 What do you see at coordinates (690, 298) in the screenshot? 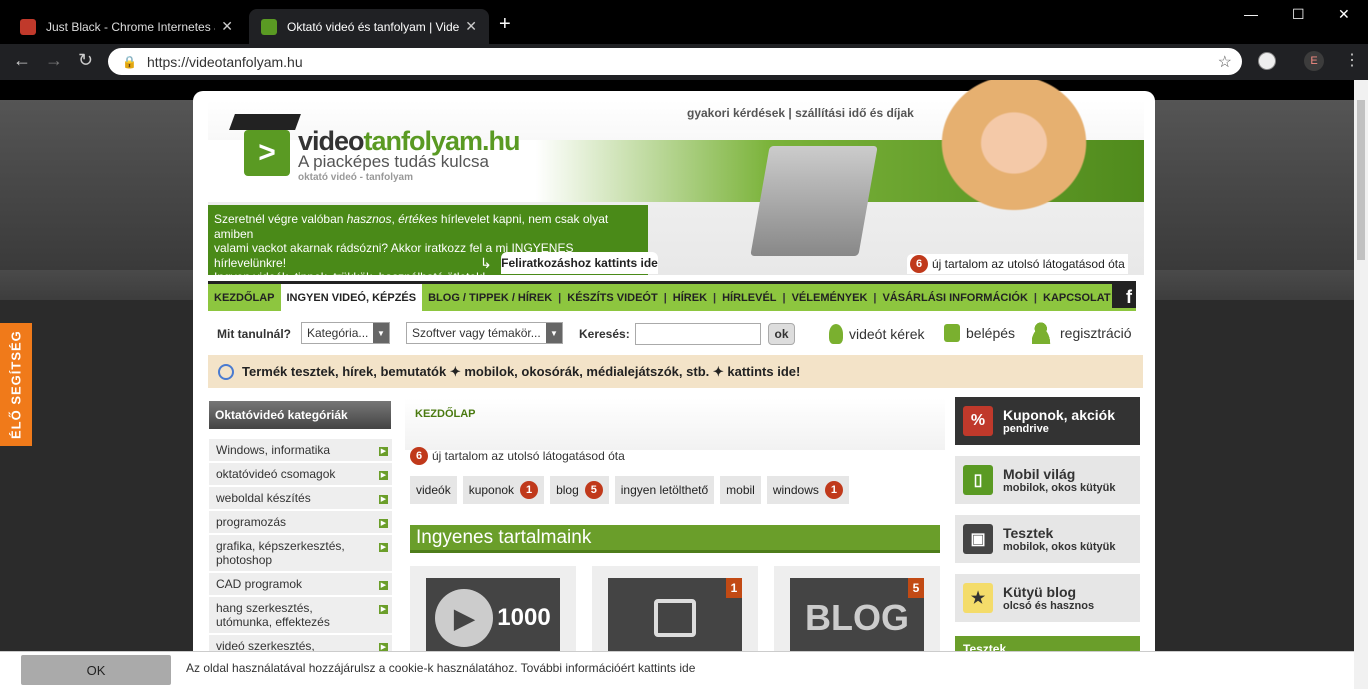
I see `nav-hirek: HÍREK` at bounding box center [690, 298].